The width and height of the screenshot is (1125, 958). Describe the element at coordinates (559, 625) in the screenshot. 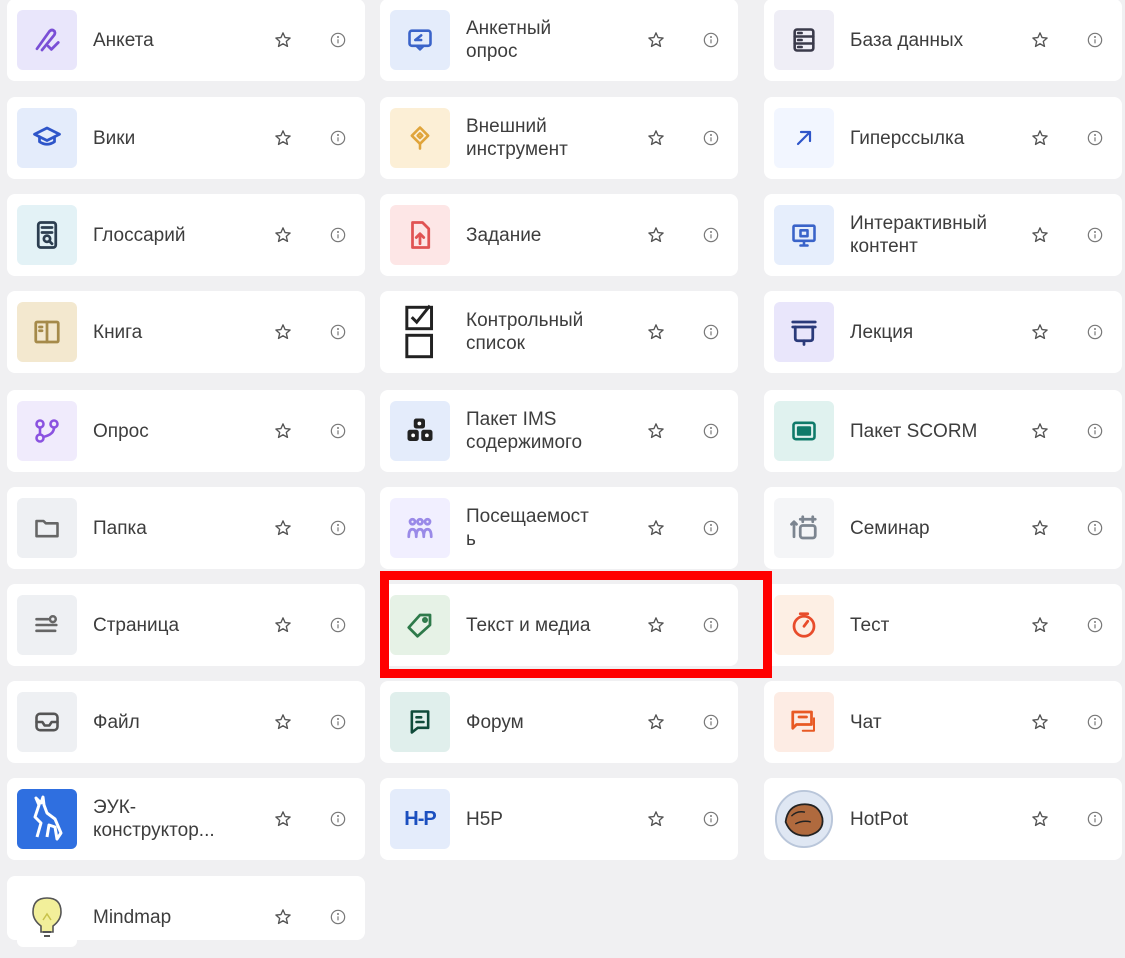

I see `activity-card-tag: Текст и медиа` at that location.